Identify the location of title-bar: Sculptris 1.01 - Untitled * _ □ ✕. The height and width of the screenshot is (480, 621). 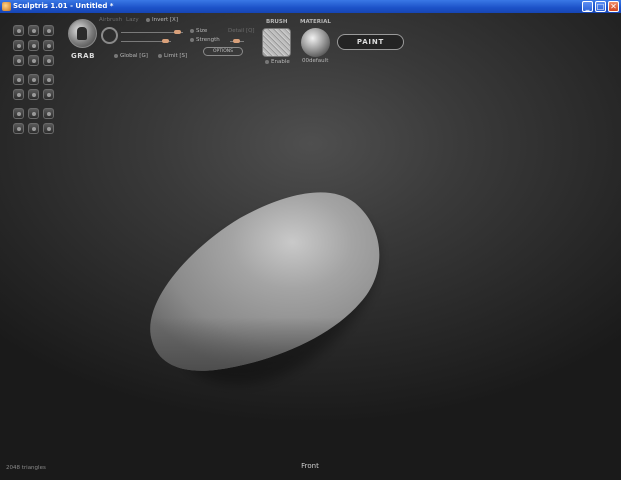
(310, 6).